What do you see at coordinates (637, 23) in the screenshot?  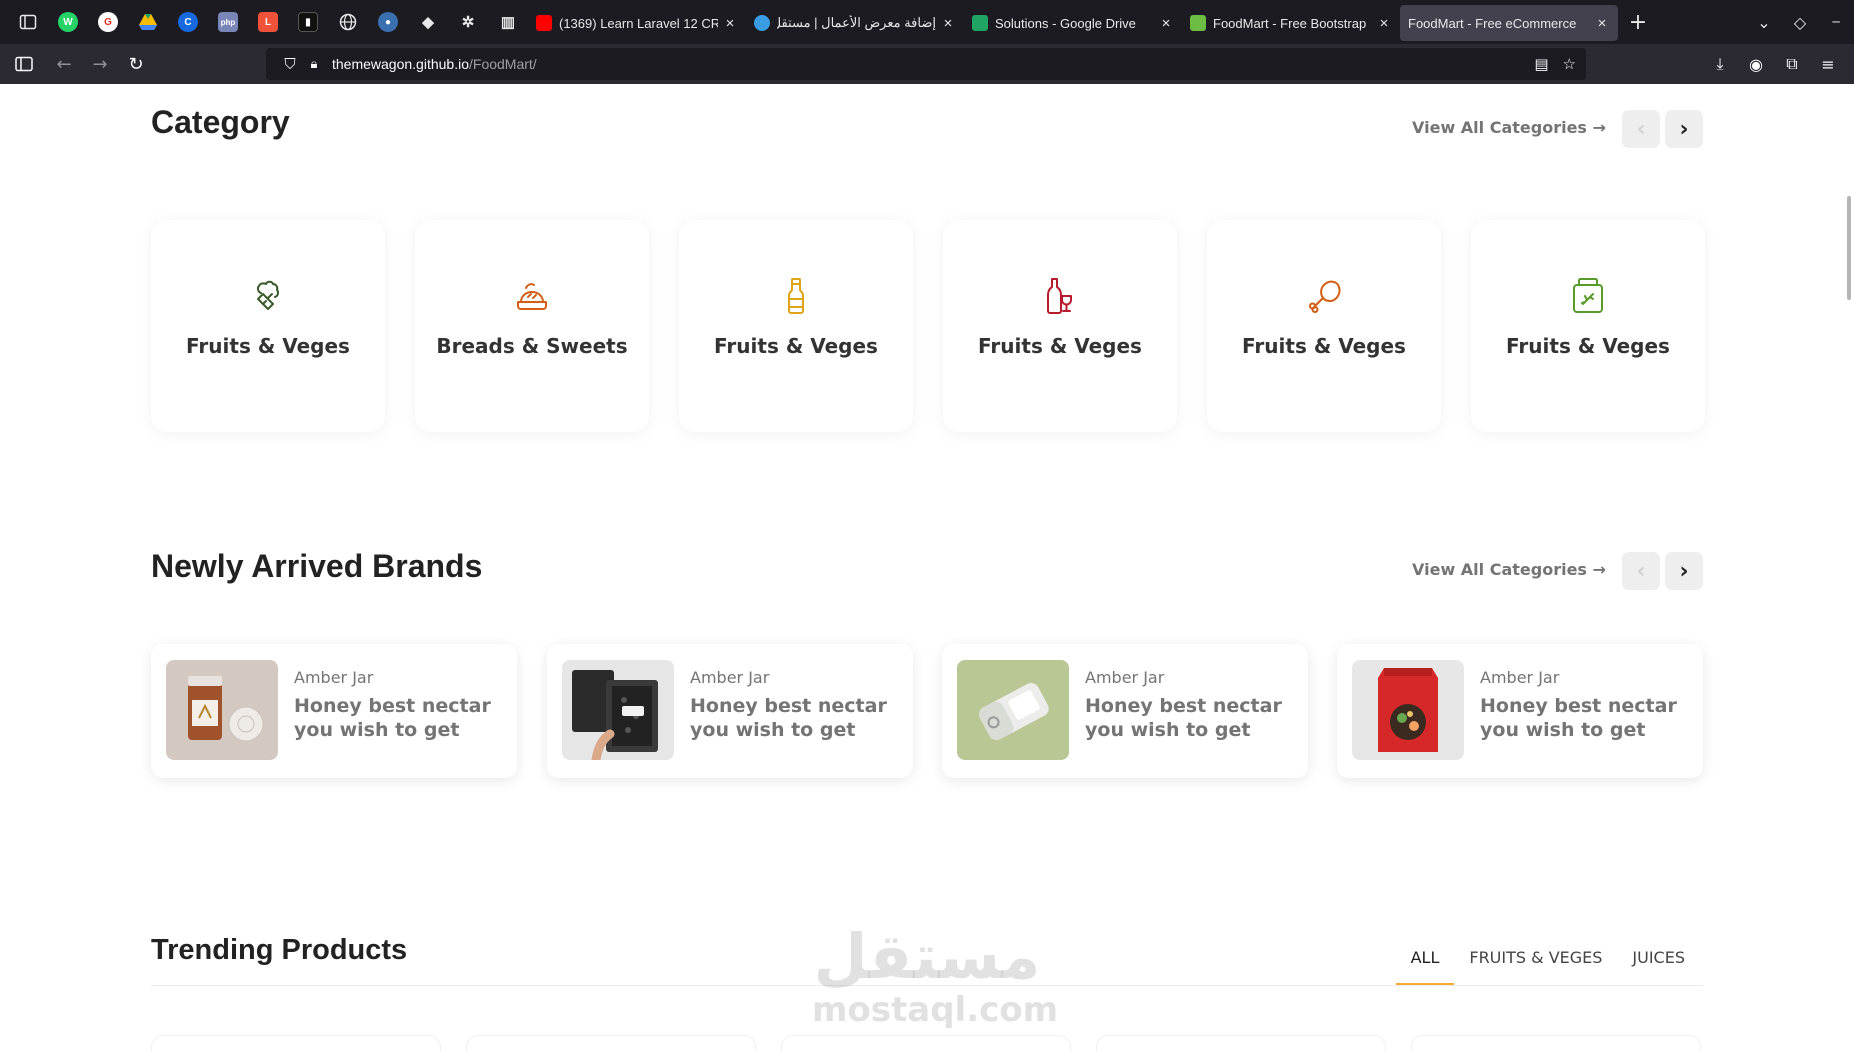 I see `browser-tab: (1369) Learn Laravel 12 CR ×` at bounding box center [637, 23].